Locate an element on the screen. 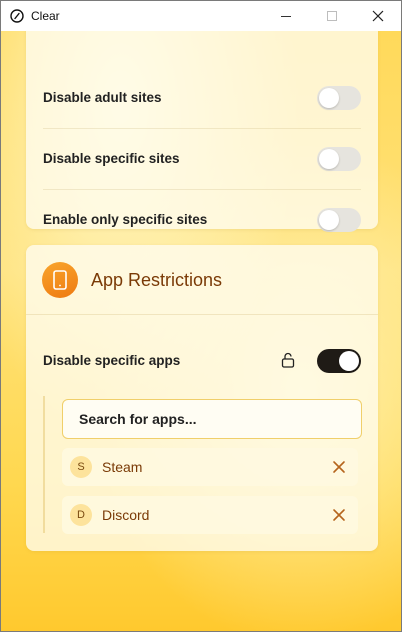 This screenshot has height=632, width=402. row-label: Disable specific apps is located at coordinates (112, 360).